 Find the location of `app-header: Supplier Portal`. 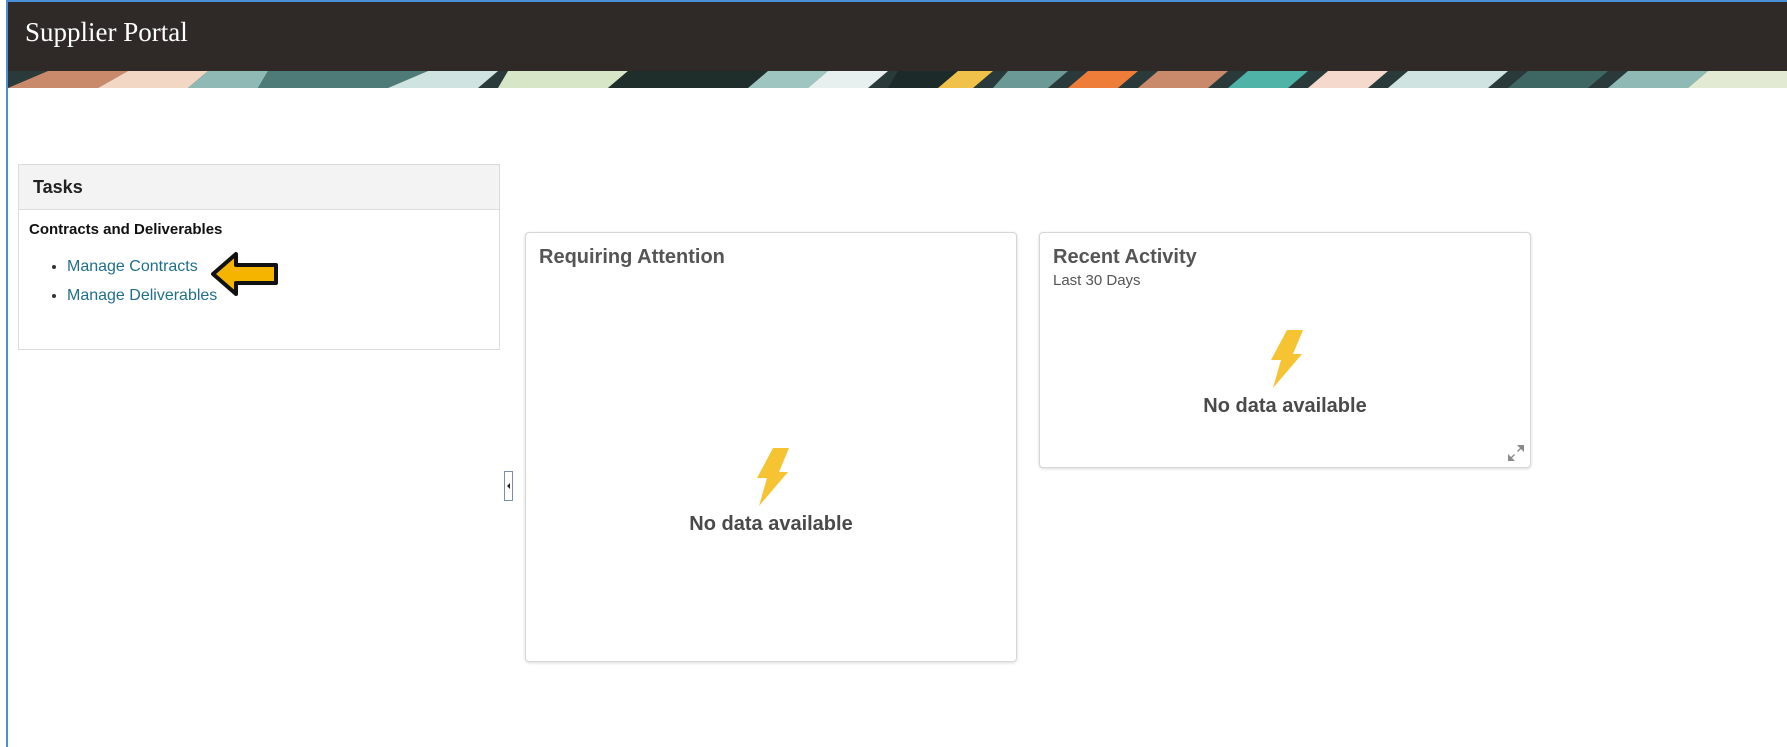

app-header: Supplier Portal is located at coordinates (897, 36).